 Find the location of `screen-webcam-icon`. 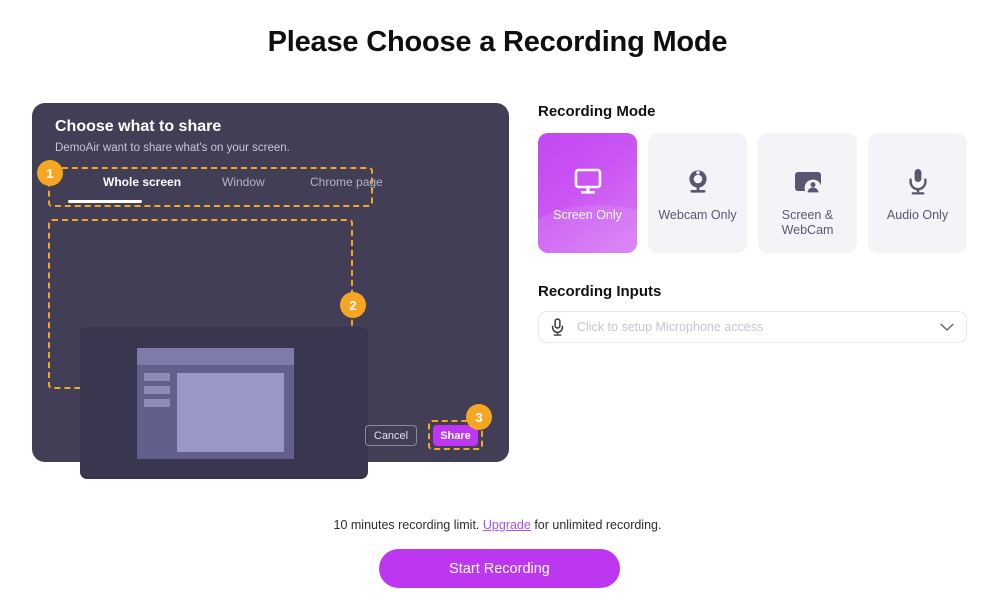

screen-webcam-icon is located at coordinates (808, 182).